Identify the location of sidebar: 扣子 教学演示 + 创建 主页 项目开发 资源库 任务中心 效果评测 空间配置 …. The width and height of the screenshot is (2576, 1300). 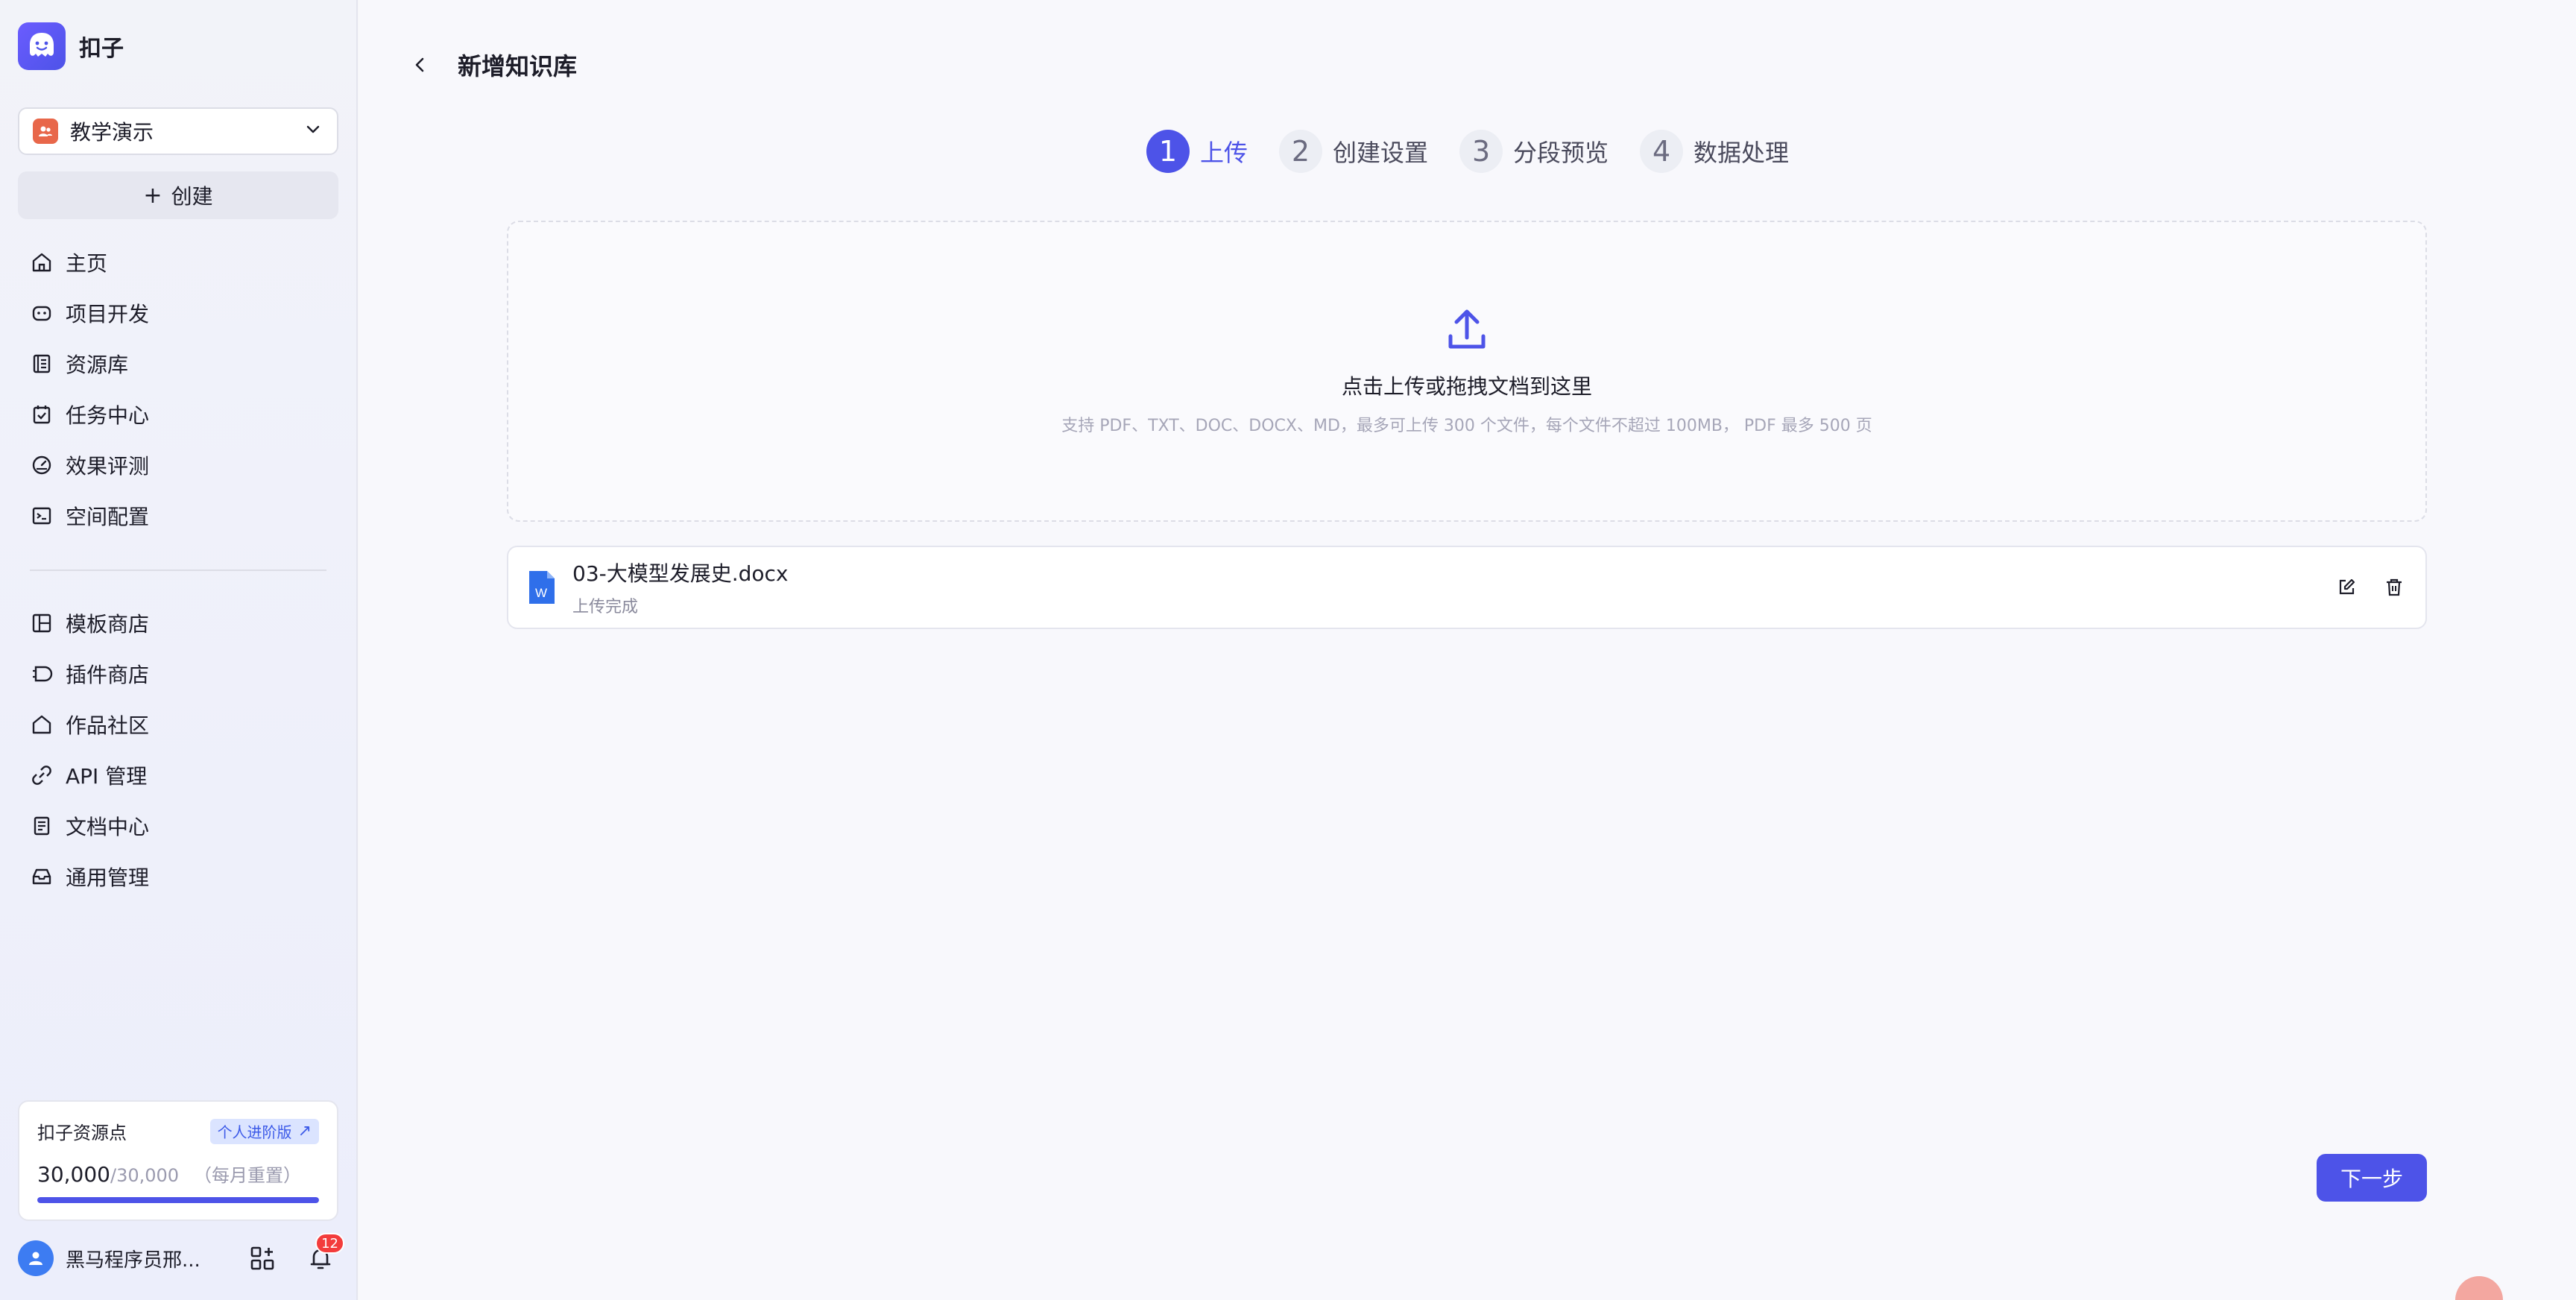
(179, 650).